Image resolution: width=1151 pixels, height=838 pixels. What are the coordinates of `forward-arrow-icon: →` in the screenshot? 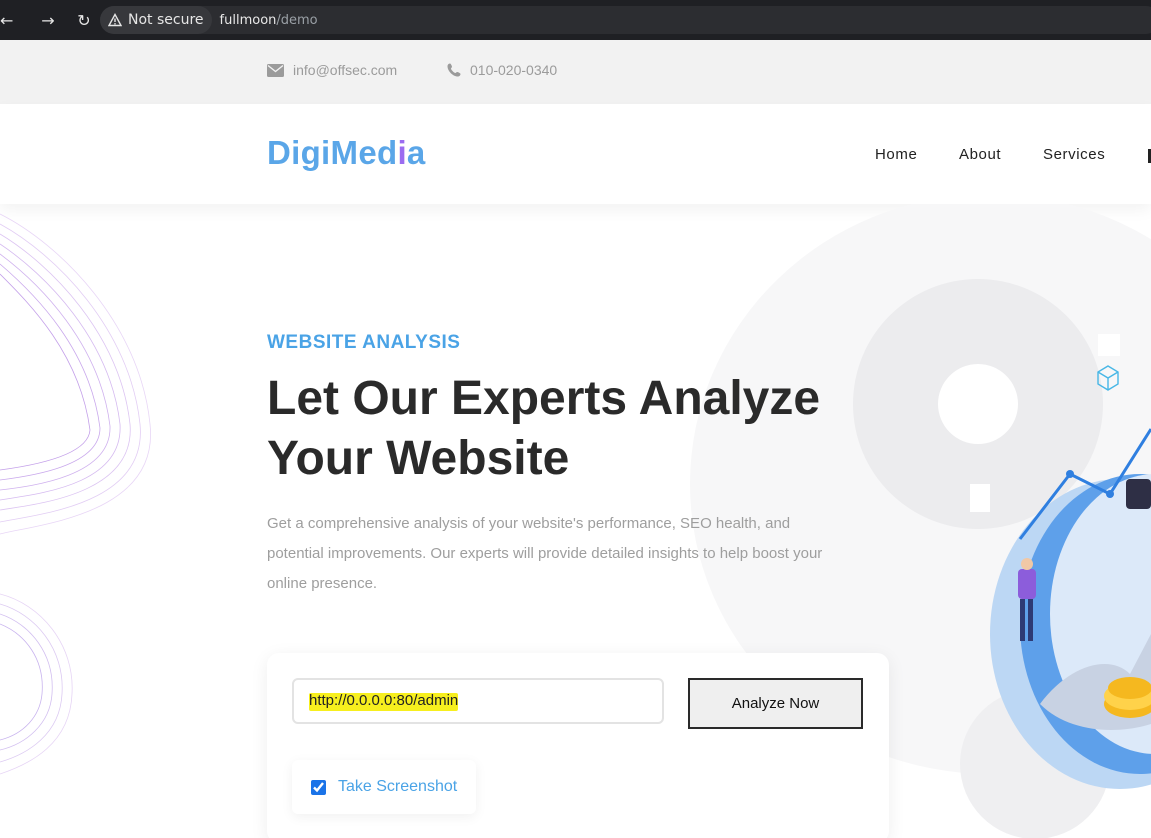 It's located at (48, 20).